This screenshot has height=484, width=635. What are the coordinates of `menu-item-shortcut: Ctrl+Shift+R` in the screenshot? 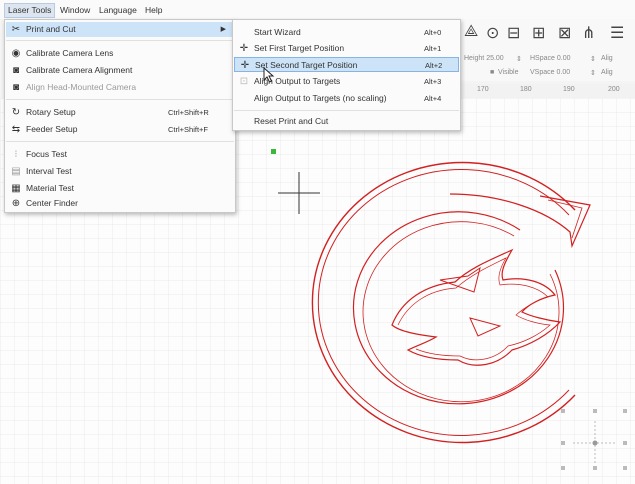 It's located at (188, 112).